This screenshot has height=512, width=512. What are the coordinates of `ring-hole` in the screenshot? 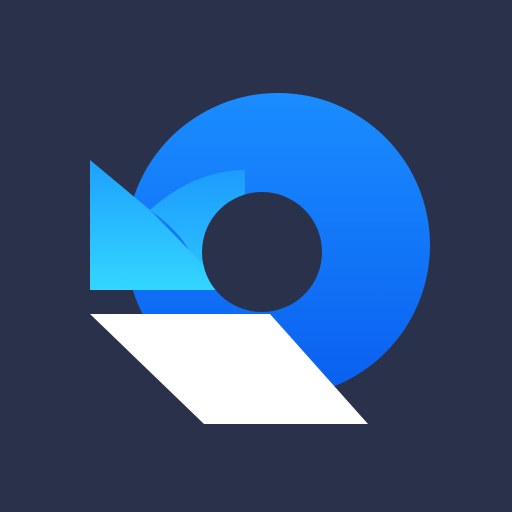 It's located at (262, 252).